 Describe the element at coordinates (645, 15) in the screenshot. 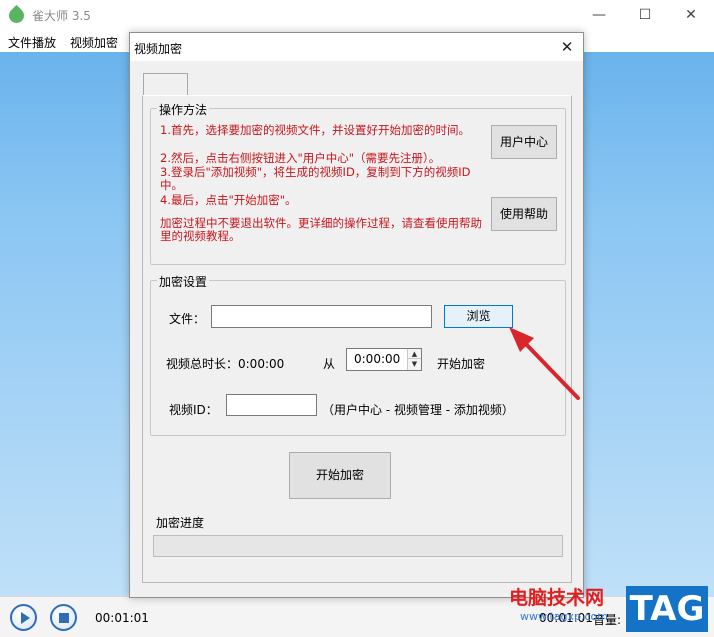

I see `maximize-button: ☐` at that location.